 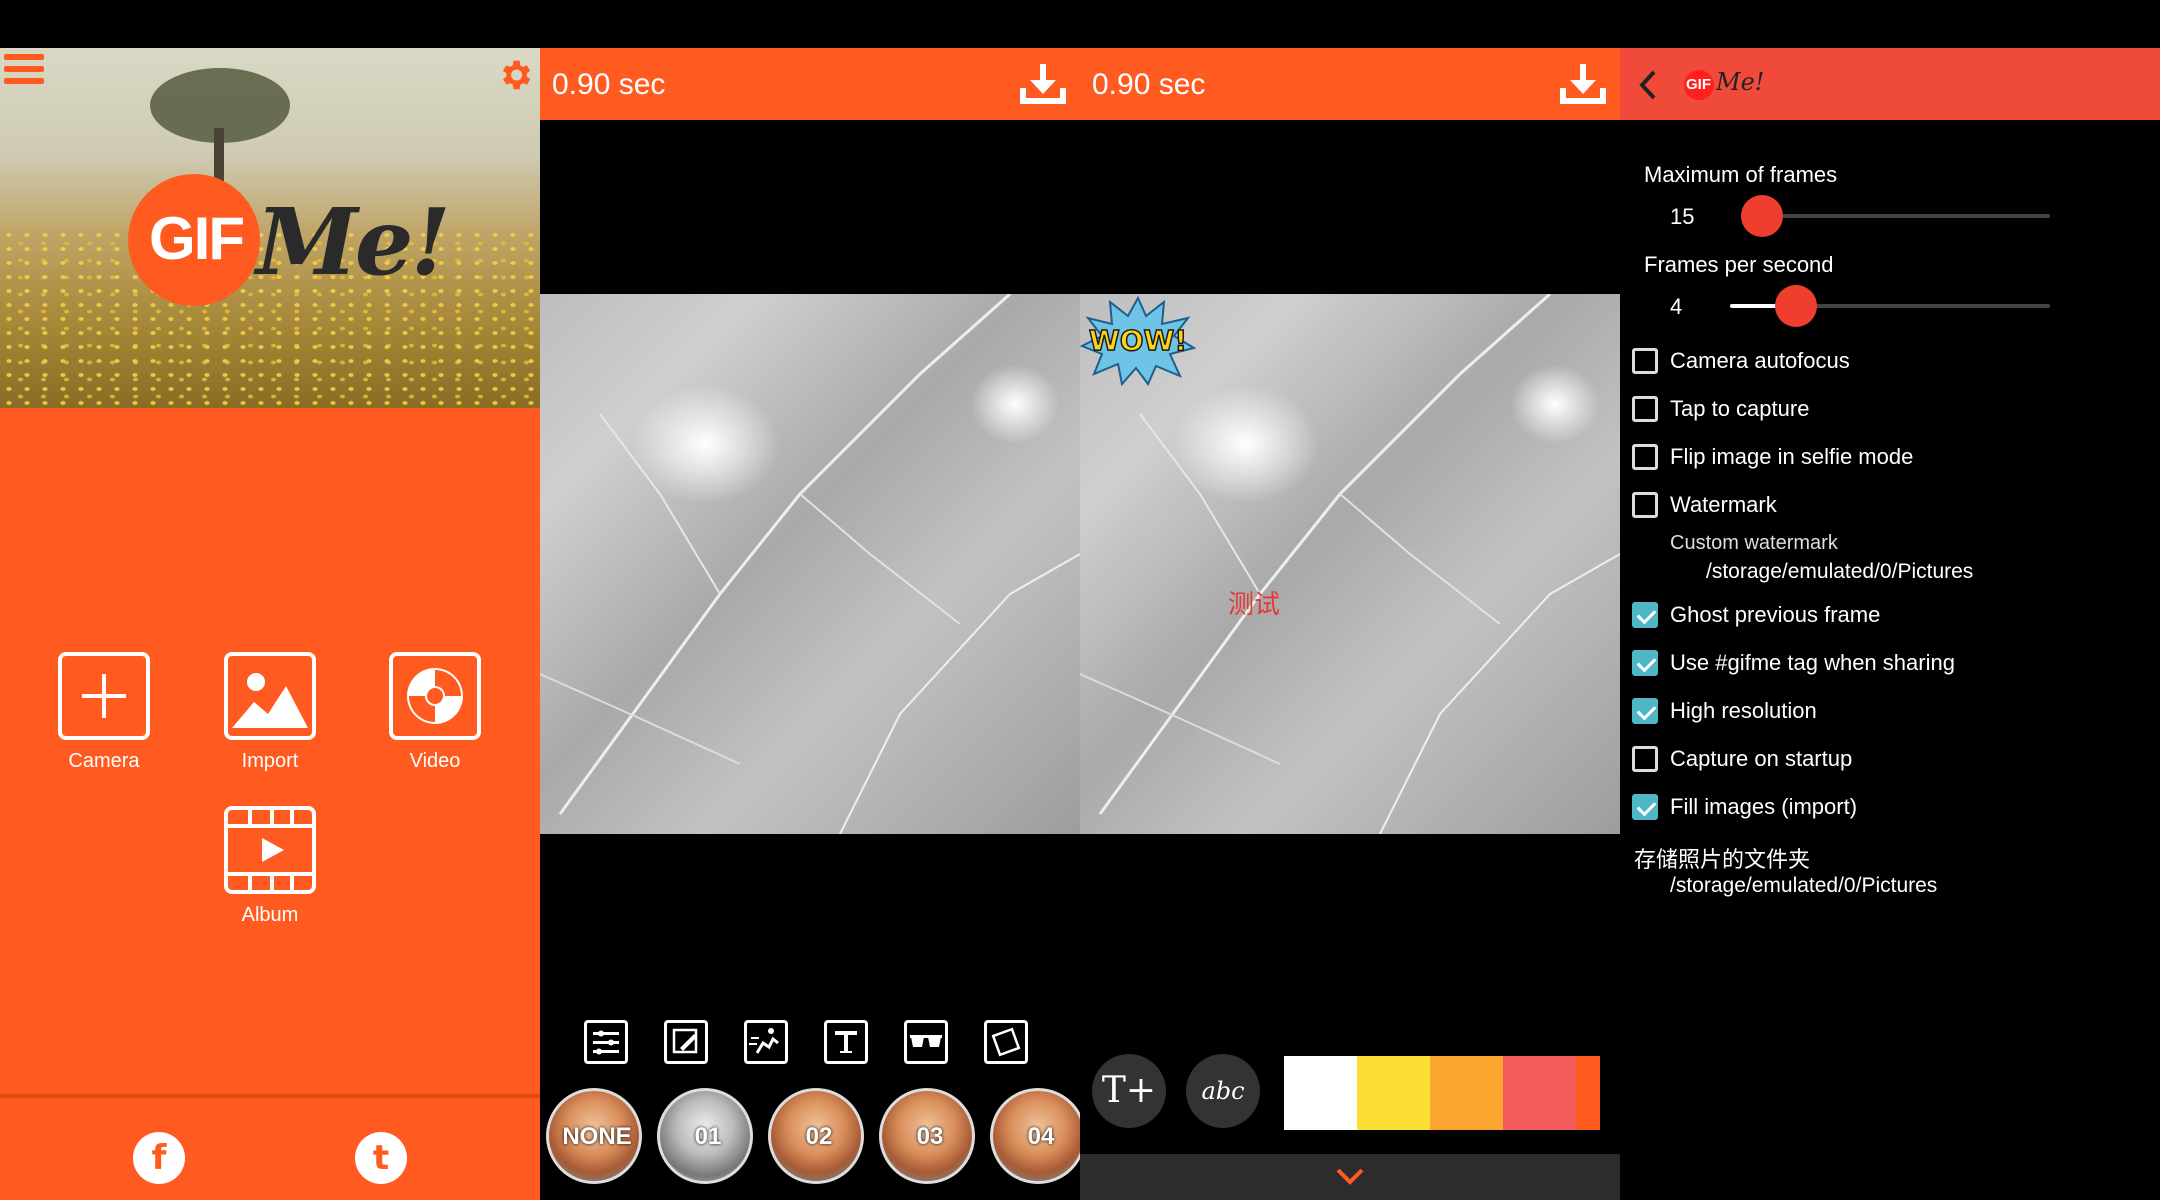 I want to click on album-button: Album, so click(x=270, y=866).